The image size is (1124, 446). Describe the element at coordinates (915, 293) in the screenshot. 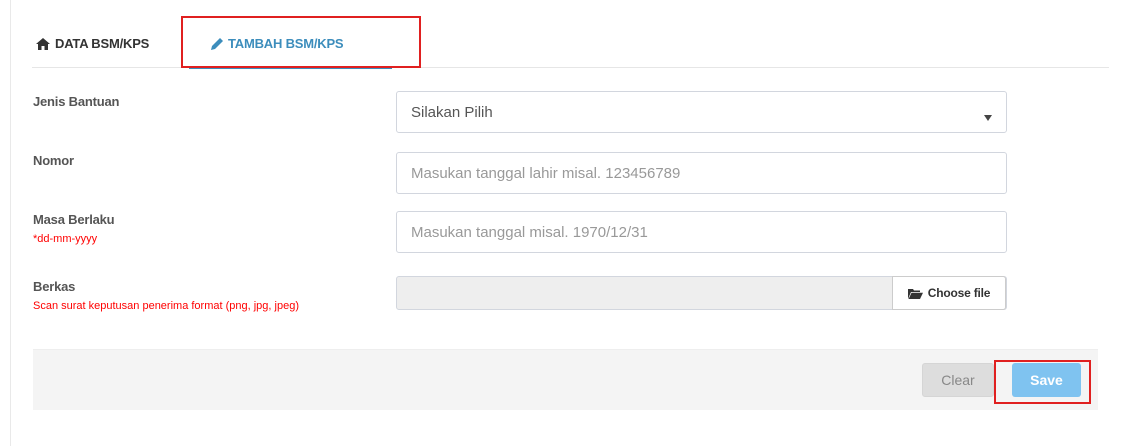

I see `folder-open-icon` at that location.